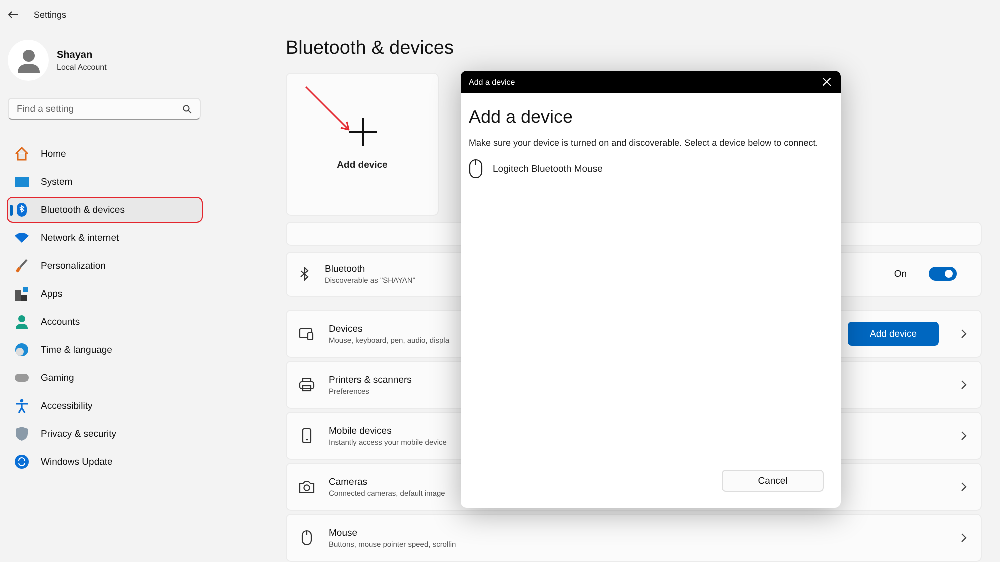 The height and width of the screenshot is (562, 1000). I want to click on annotation-arrow, so click(328, 109).